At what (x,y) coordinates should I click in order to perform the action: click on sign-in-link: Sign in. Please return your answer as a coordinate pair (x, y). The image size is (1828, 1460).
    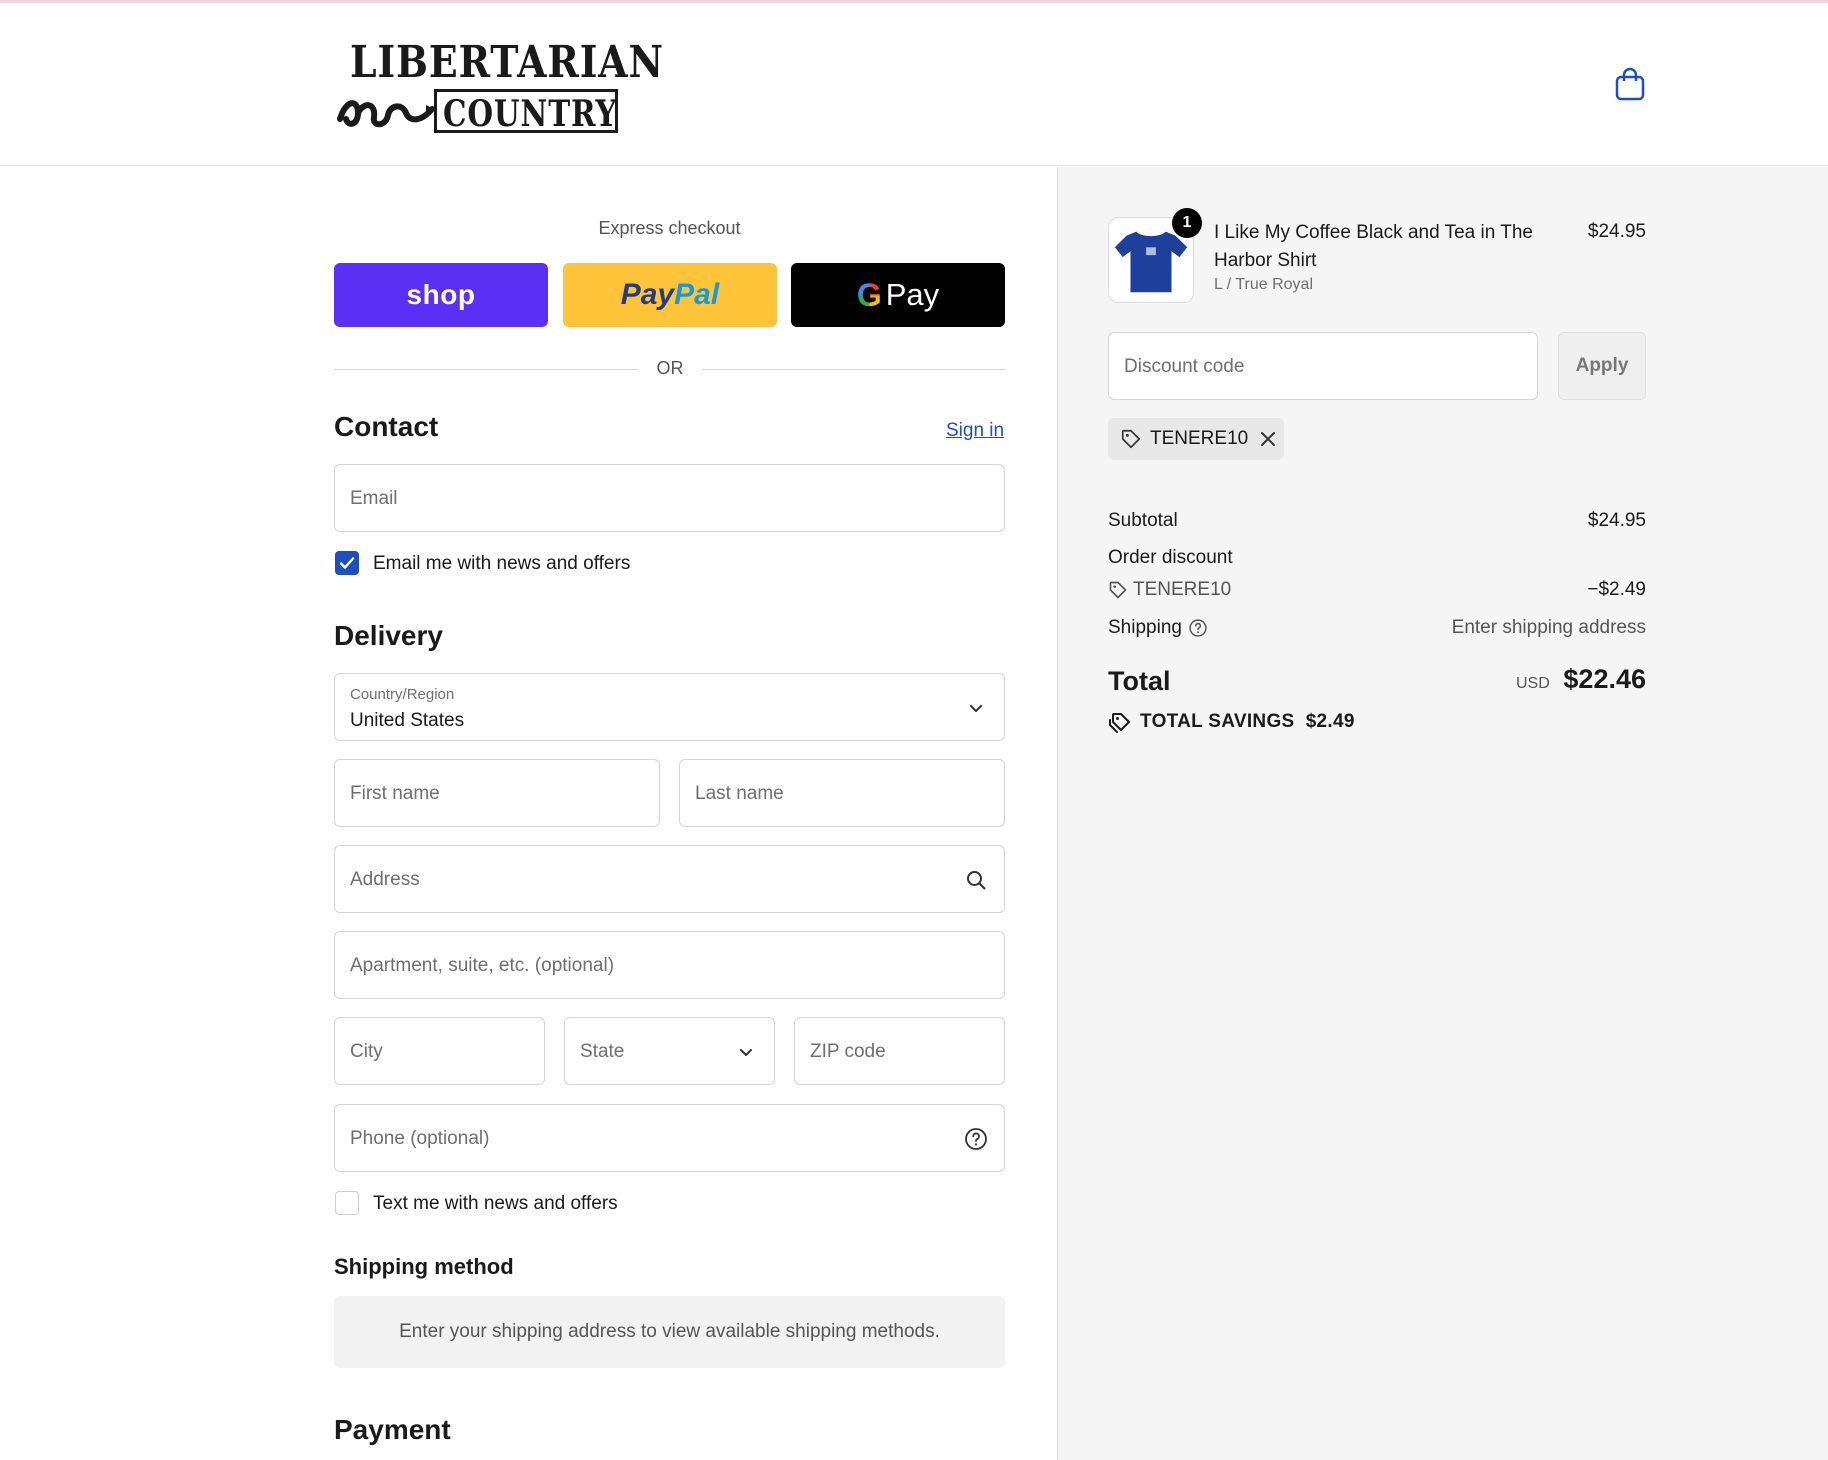
    Looking at the image, I should click on (975, 431).